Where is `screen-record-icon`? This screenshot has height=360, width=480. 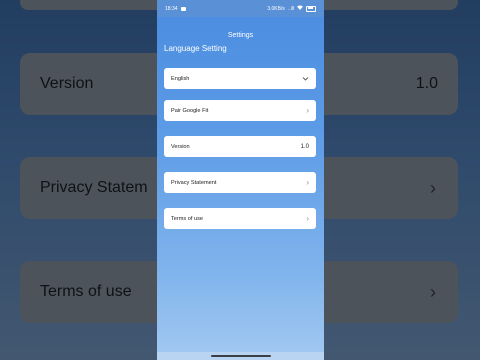
screen-record-icon is located at coordinates (183, 8).